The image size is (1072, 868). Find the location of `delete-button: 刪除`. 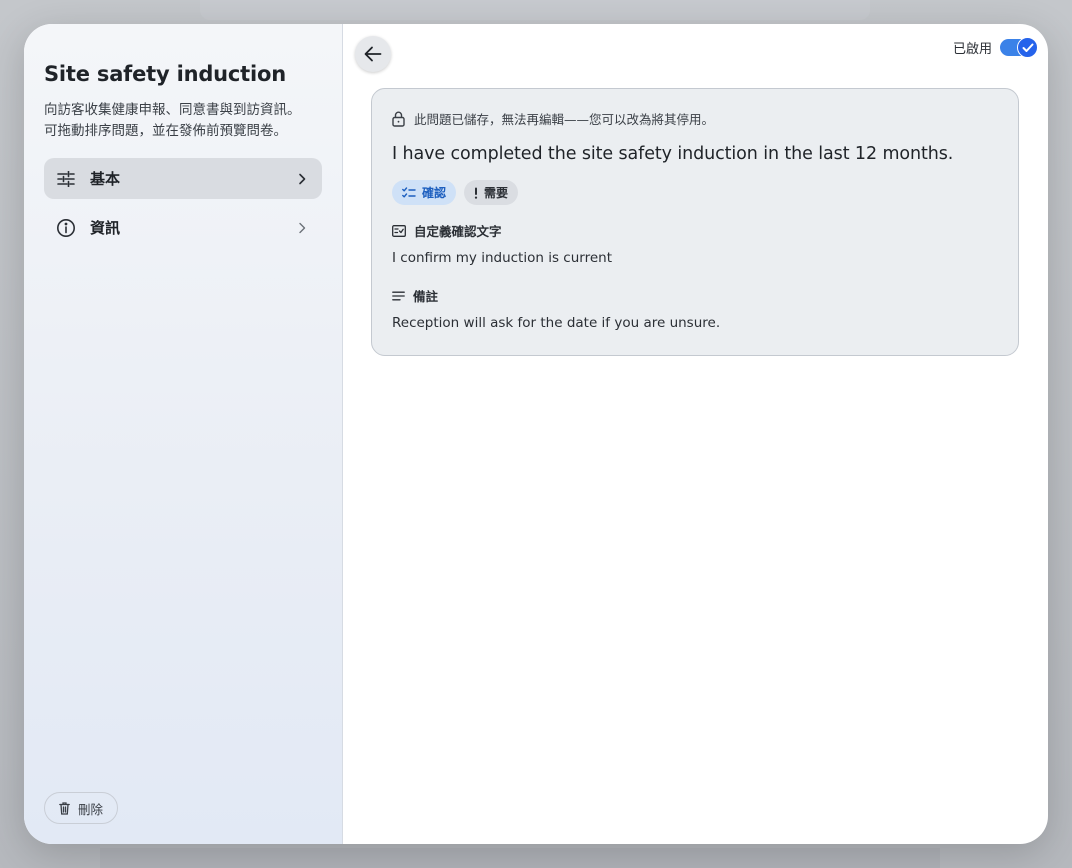

delete-button: 刪除 is located at coordinates (81, 808).